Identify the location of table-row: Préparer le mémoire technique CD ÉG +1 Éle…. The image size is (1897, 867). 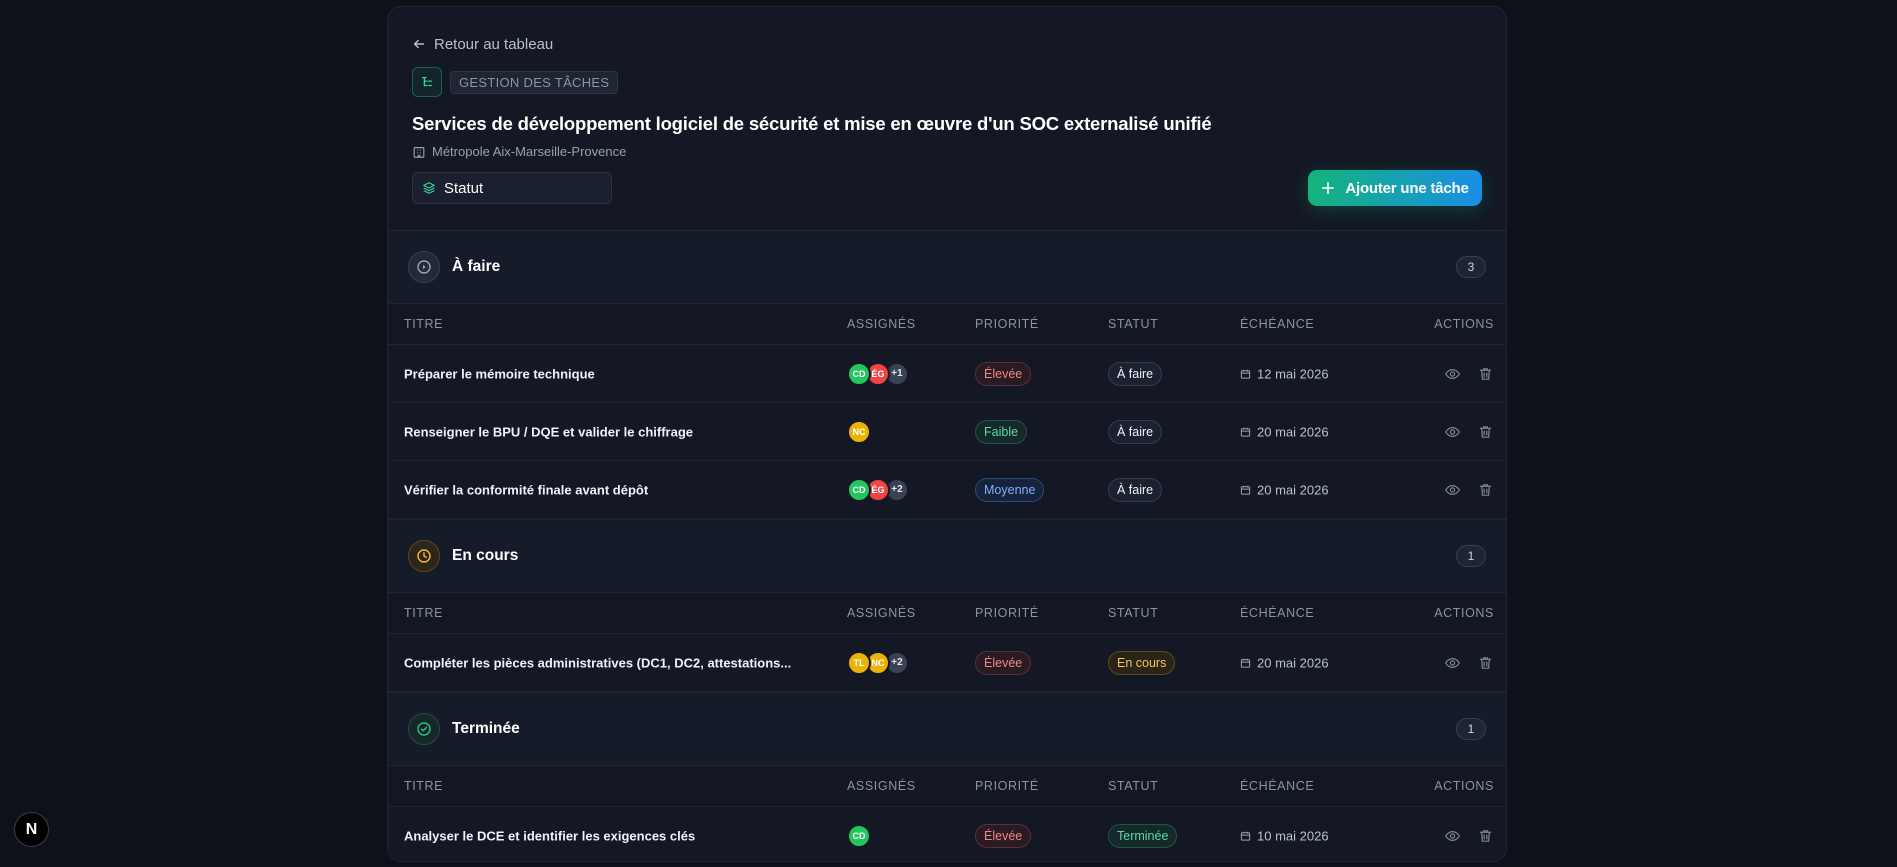
(947, 374).